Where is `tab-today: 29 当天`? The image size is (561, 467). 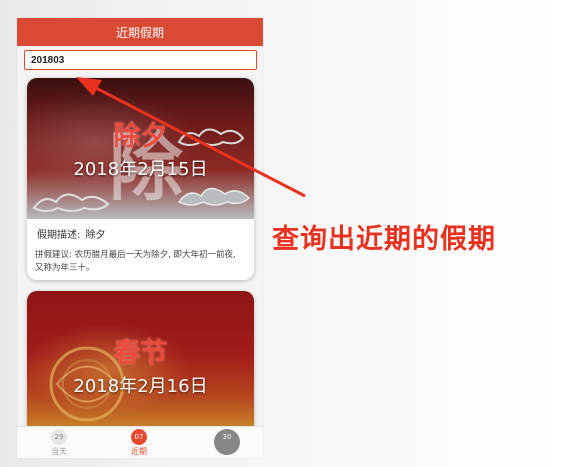 tab-today: 29 当天 is located at coordinates (59, 443).